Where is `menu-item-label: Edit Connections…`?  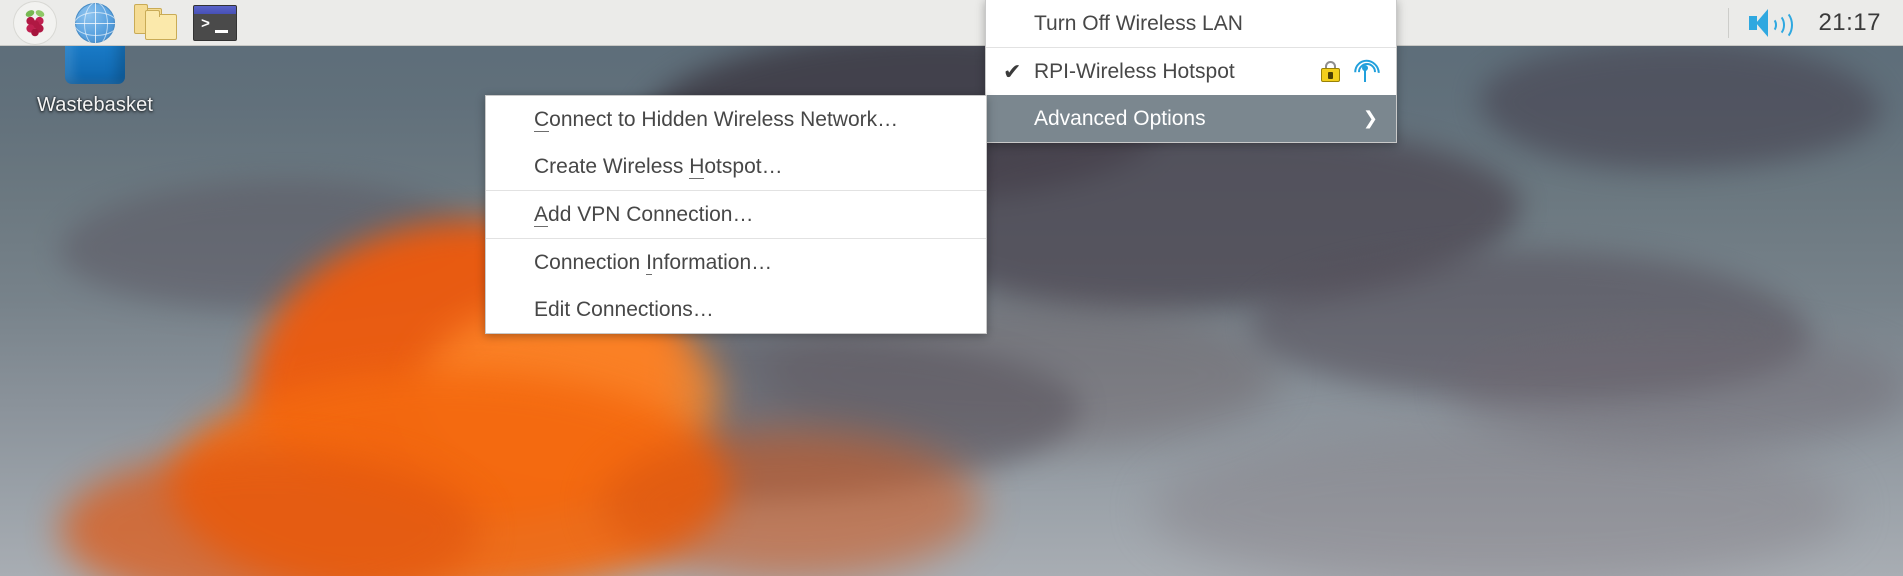 menu-item-label: Edit Connections… is located at coordinates (751, 310).